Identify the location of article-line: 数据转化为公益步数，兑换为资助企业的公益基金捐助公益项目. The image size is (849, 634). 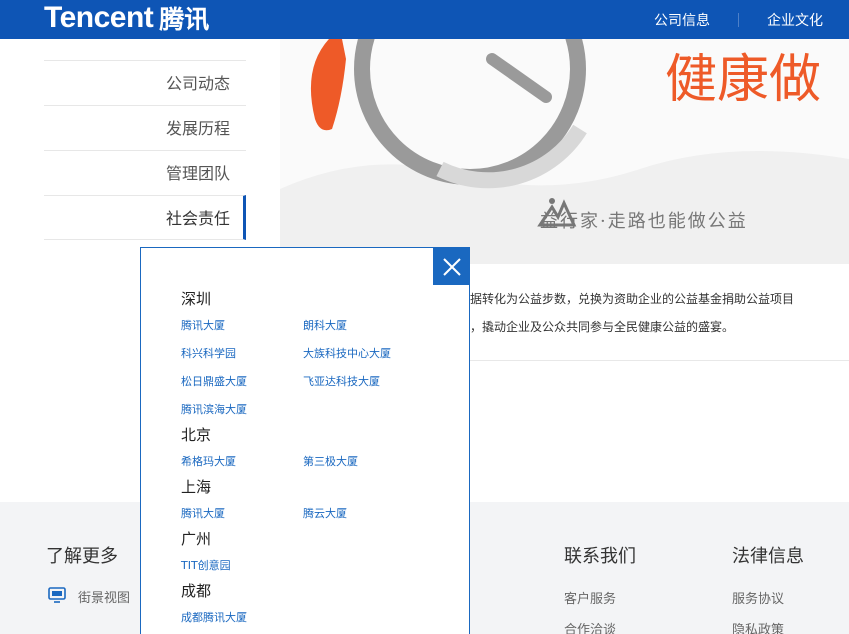
(626, 299).